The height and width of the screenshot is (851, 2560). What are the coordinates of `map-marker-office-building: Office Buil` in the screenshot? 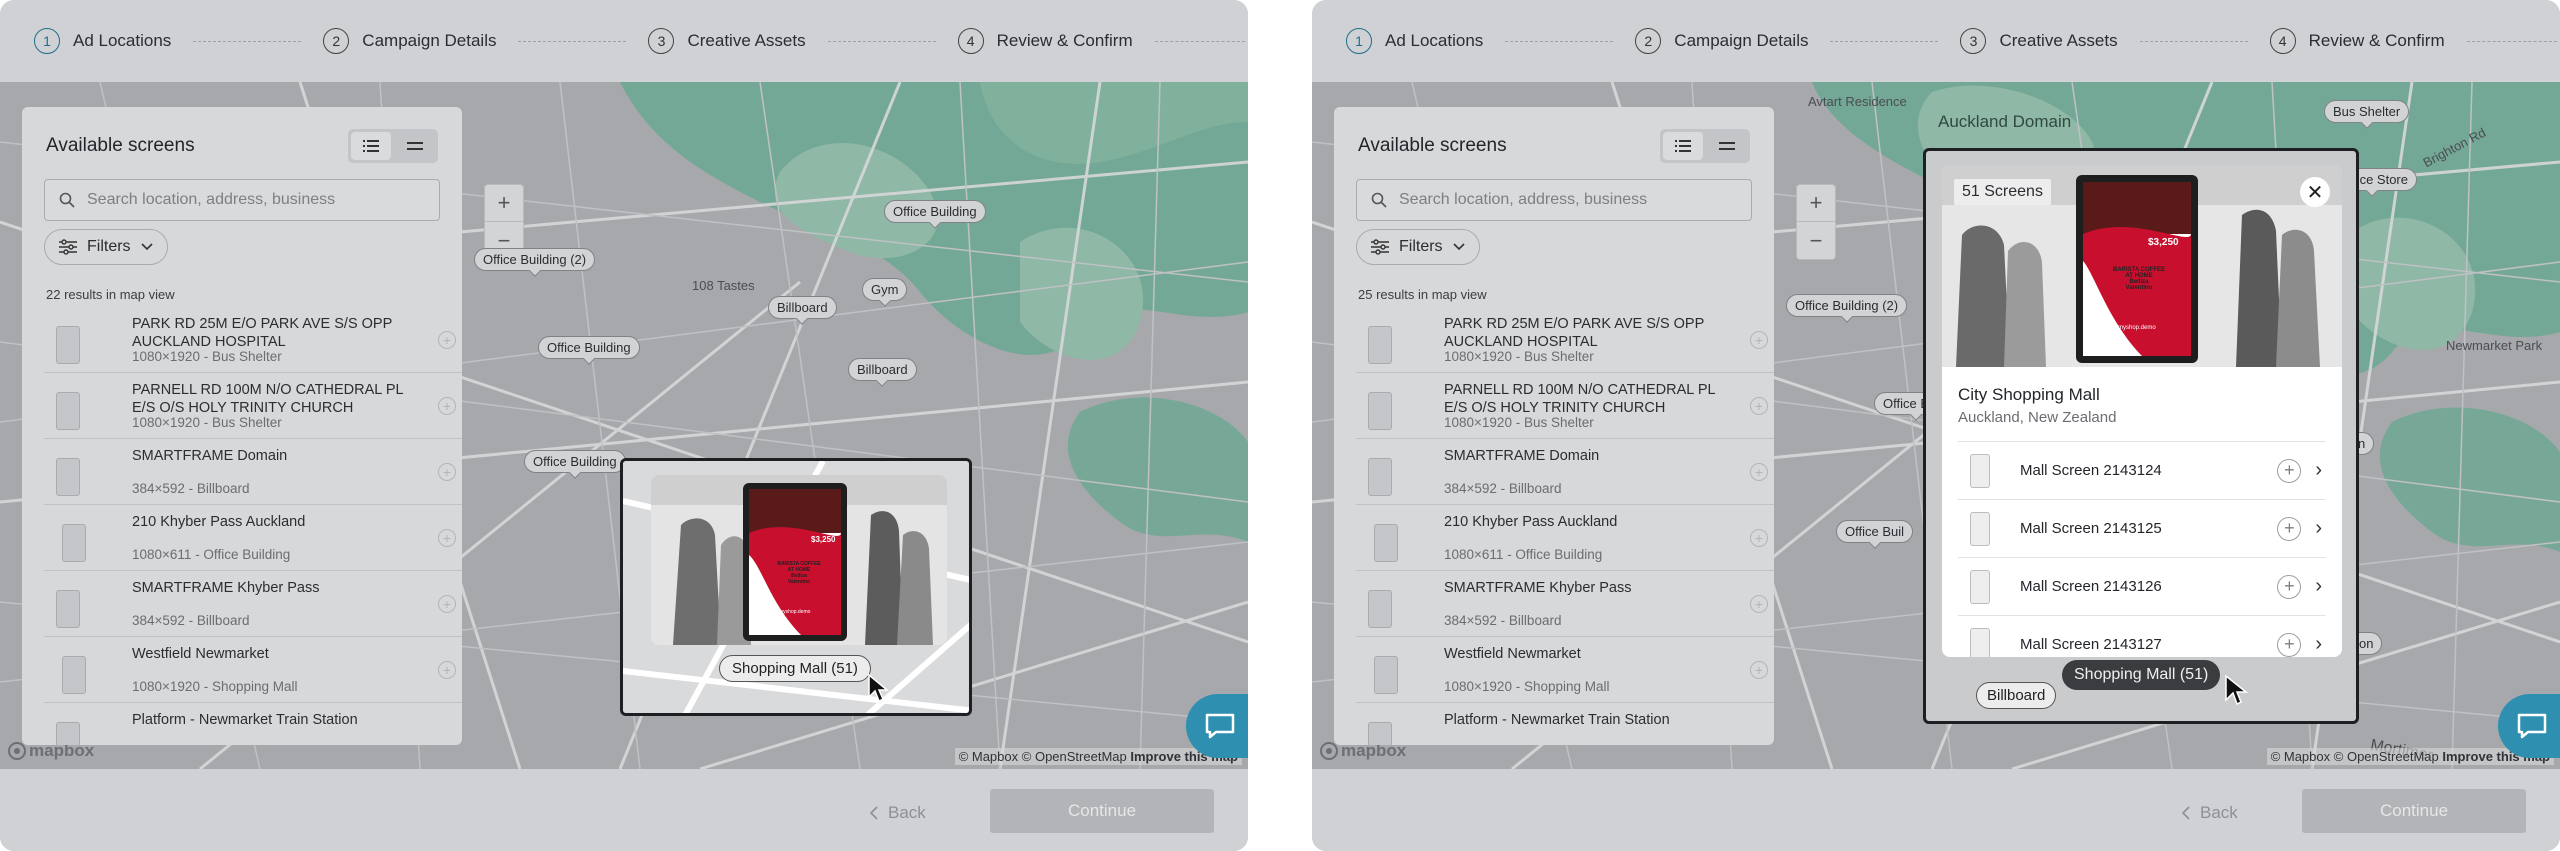 It's located at (1875, 531).